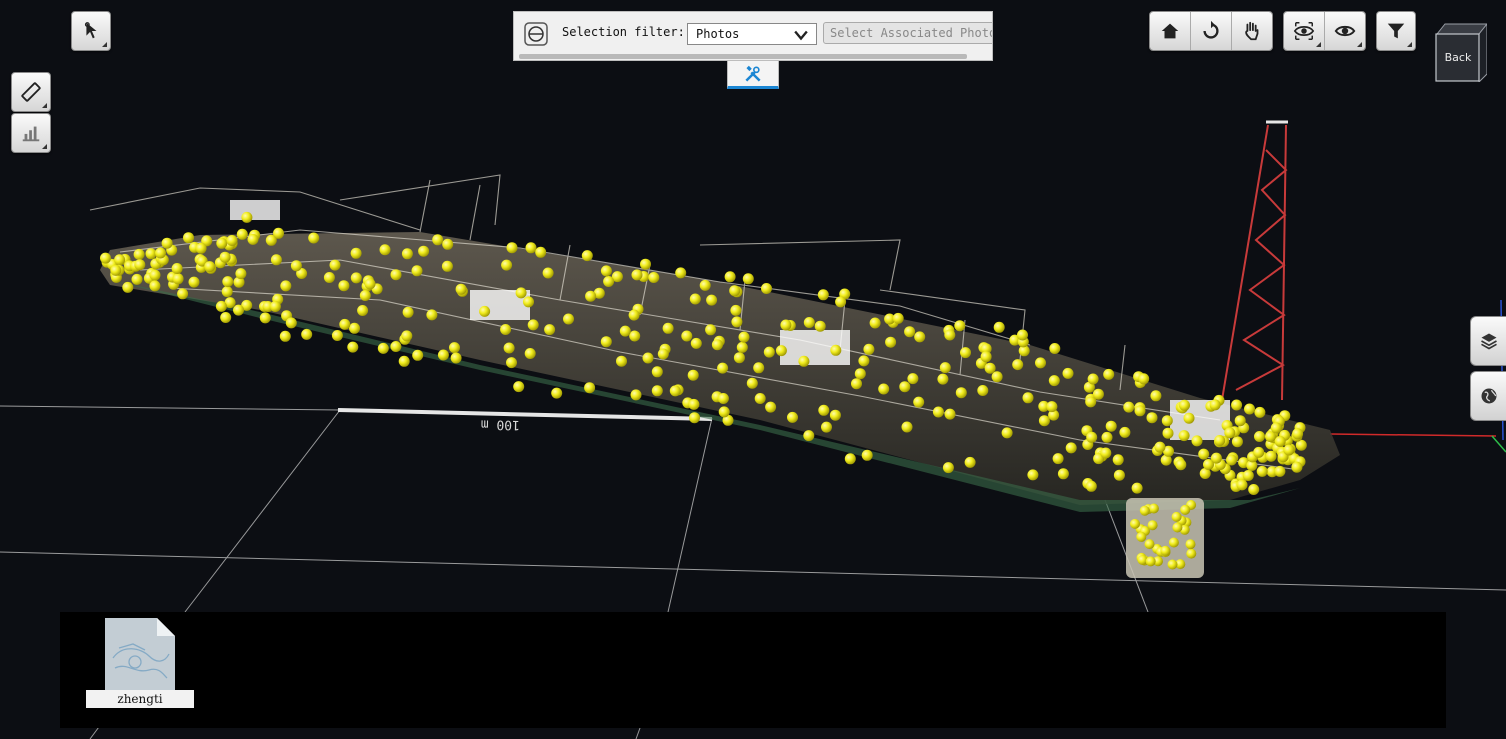  Describe the element at coordinates (743, 56) in the screenshot. I see `filterbar-scrollbar` at that location.